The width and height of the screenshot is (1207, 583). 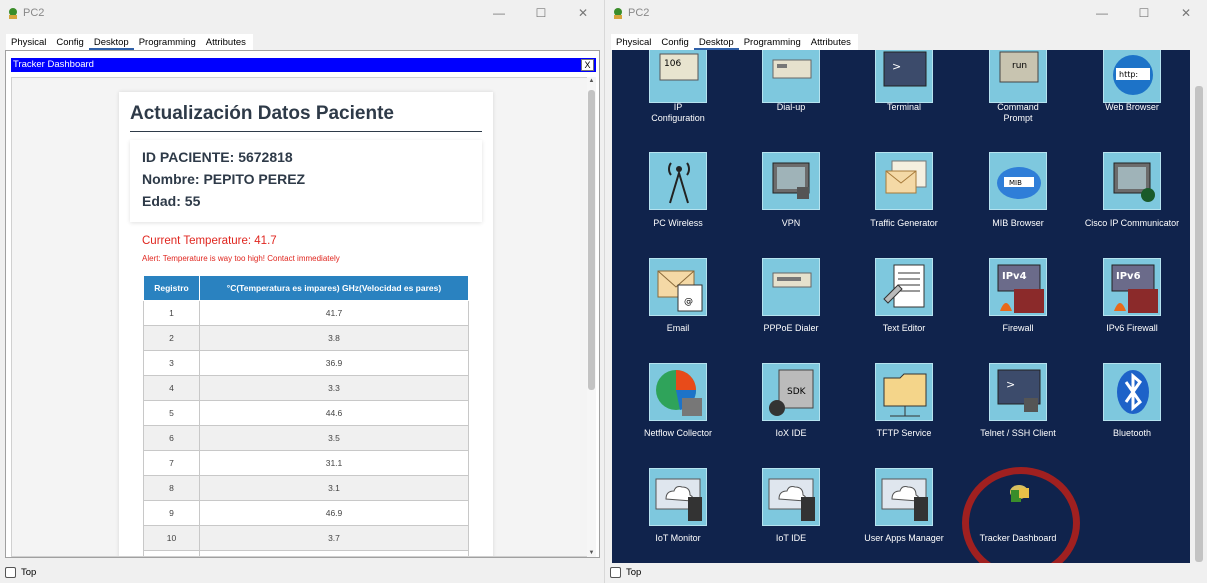 I want to click on mib-browser-icon: MIB, so click(x=1018, y=181).